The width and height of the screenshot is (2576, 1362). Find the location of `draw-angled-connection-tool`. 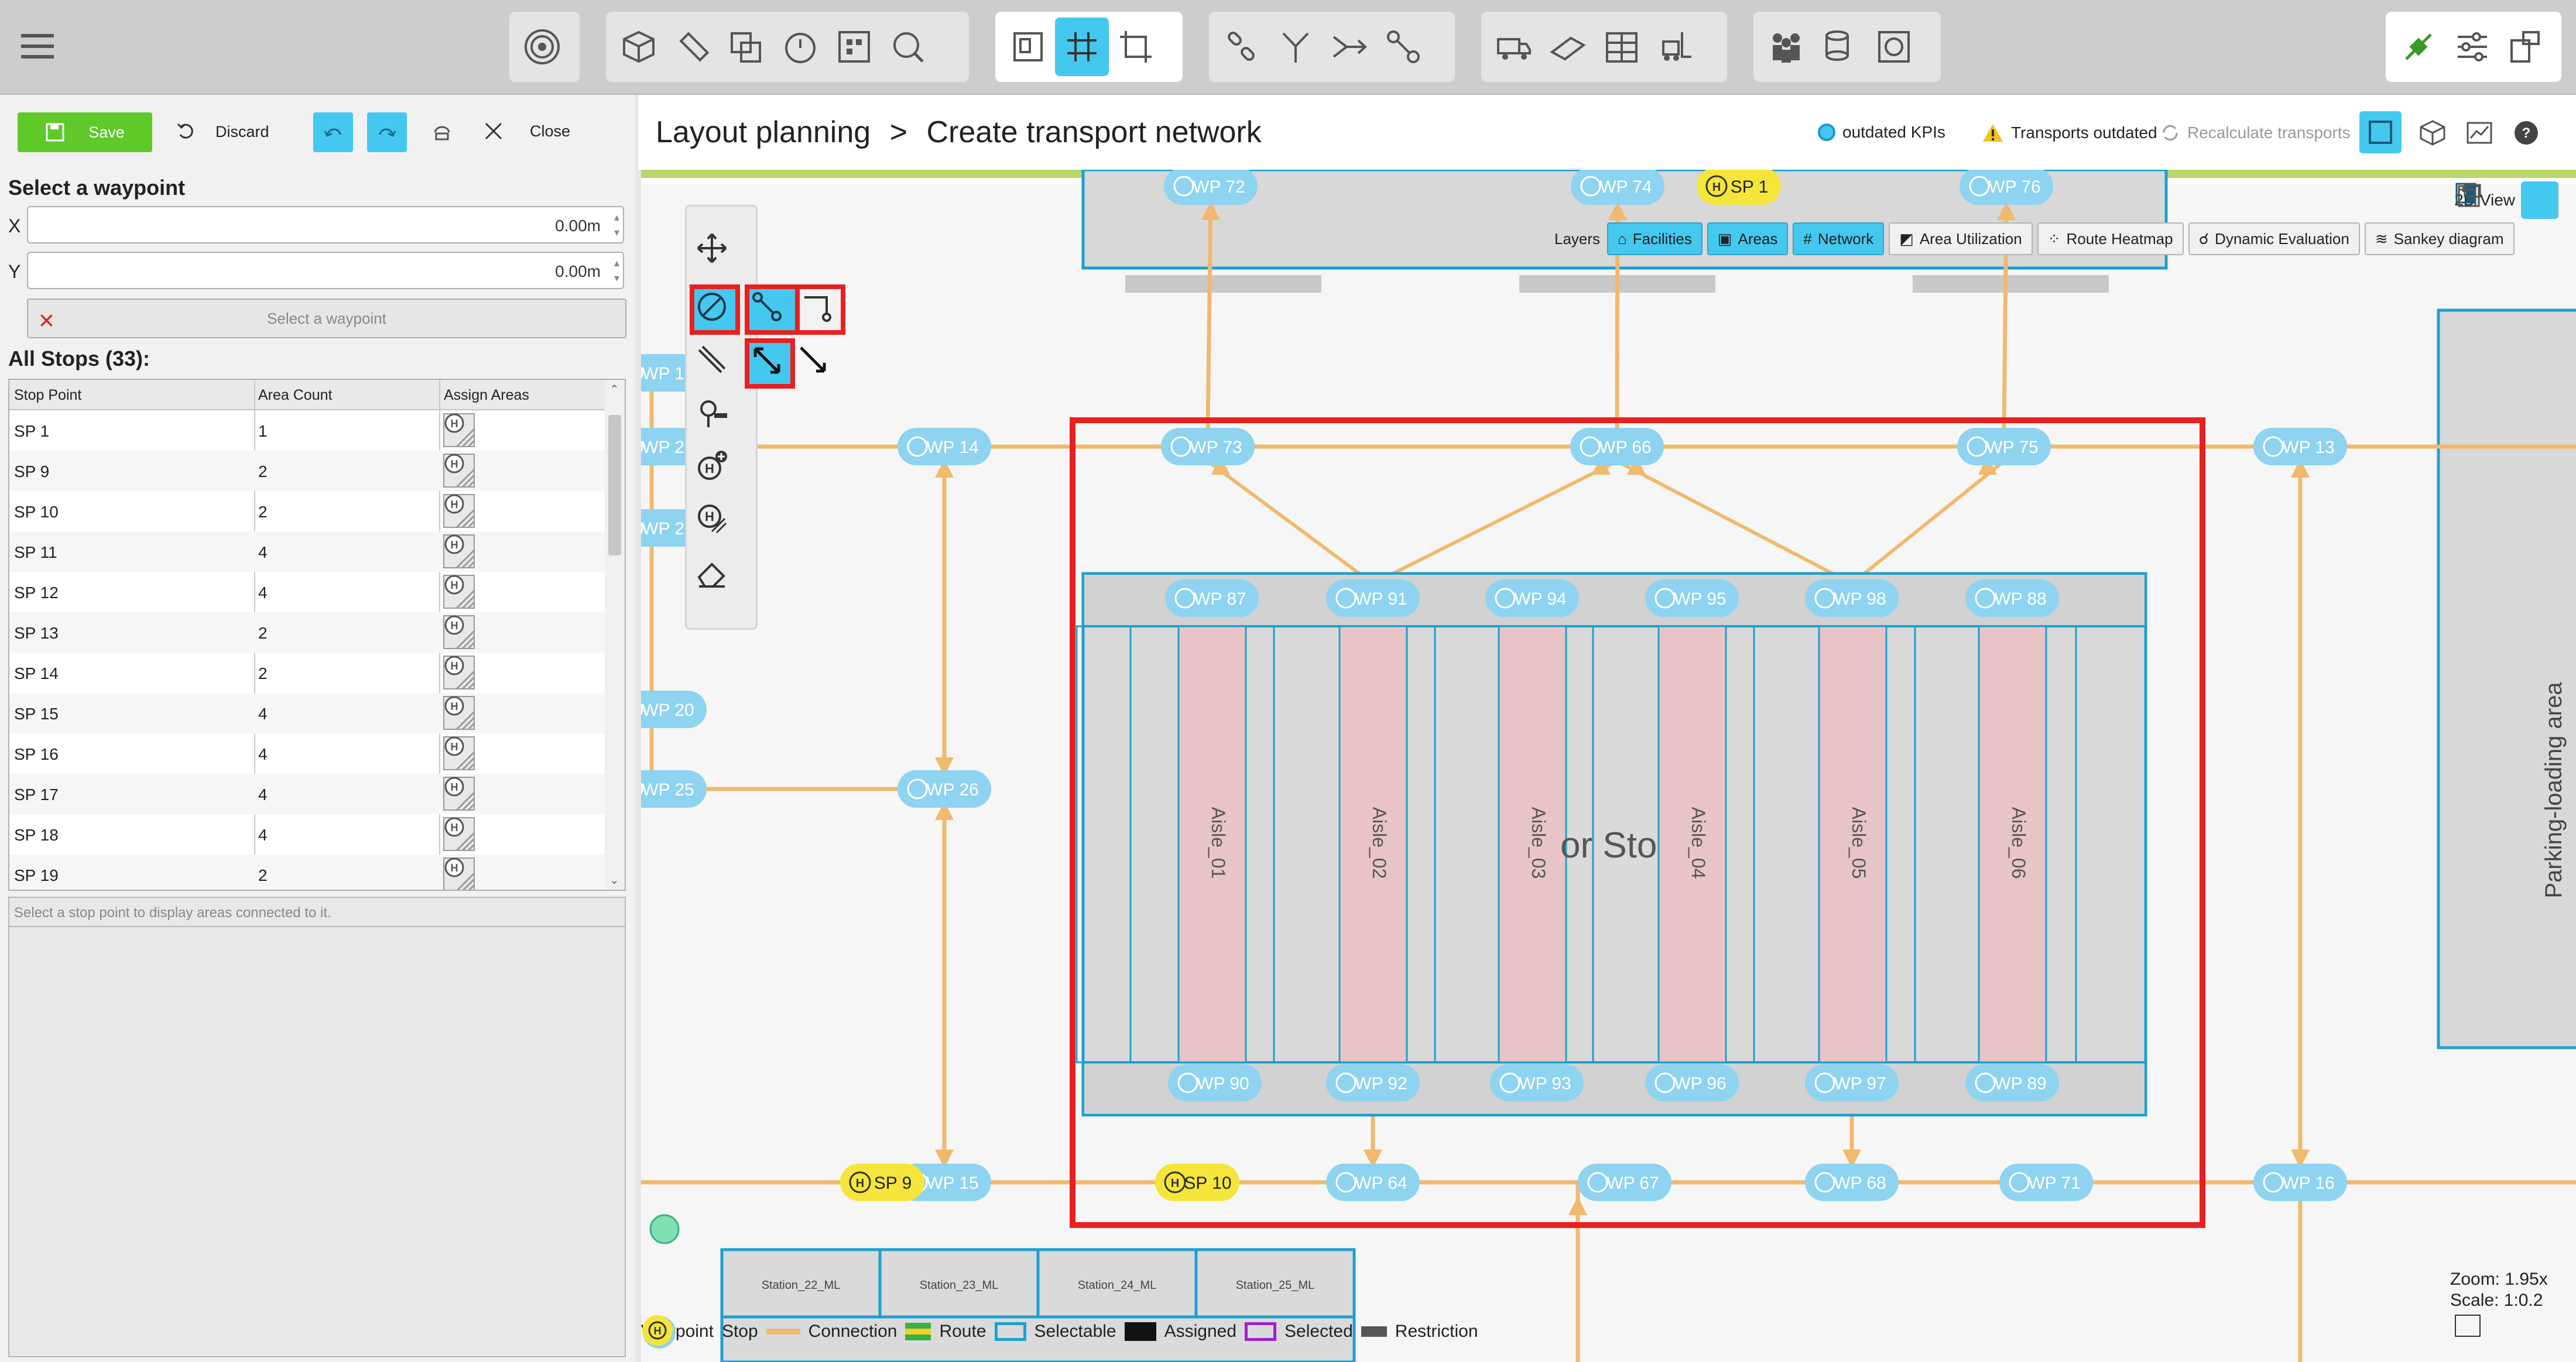

draw-angled-connection-tool is located at coordinates (820, 309).